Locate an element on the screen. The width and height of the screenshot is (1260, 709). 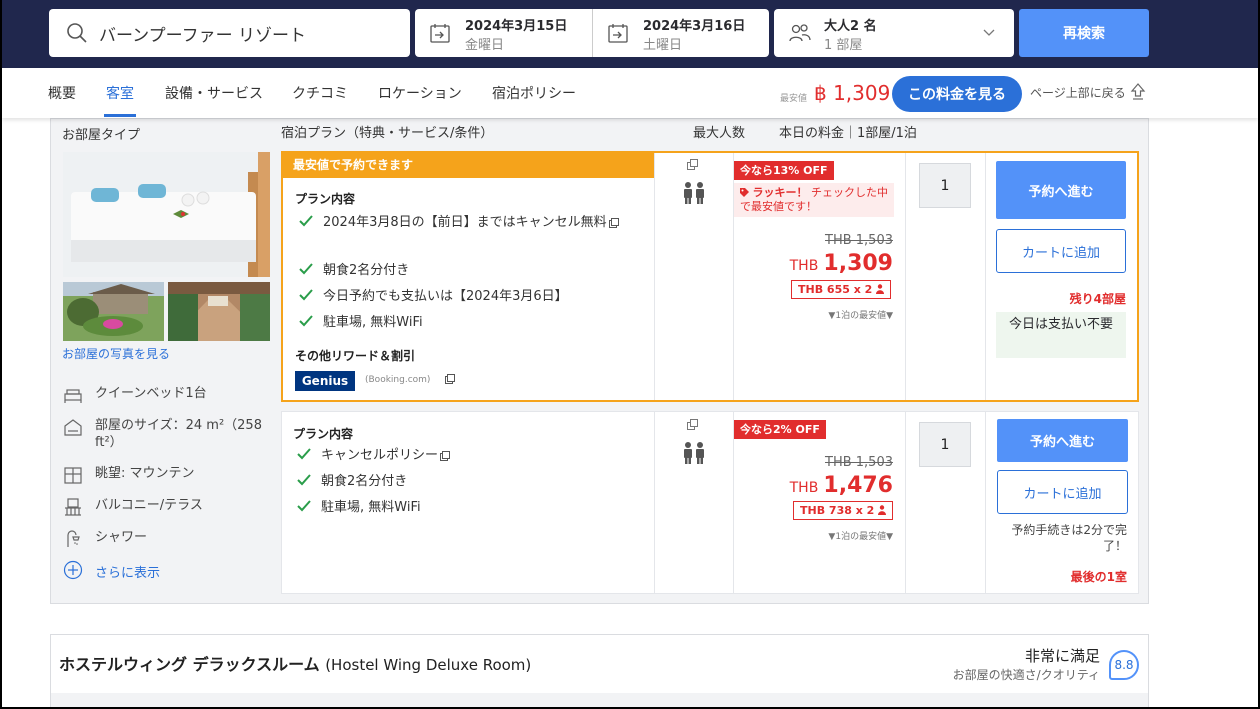
plan-title: プラン内容 is located at coordinates (323, 434).